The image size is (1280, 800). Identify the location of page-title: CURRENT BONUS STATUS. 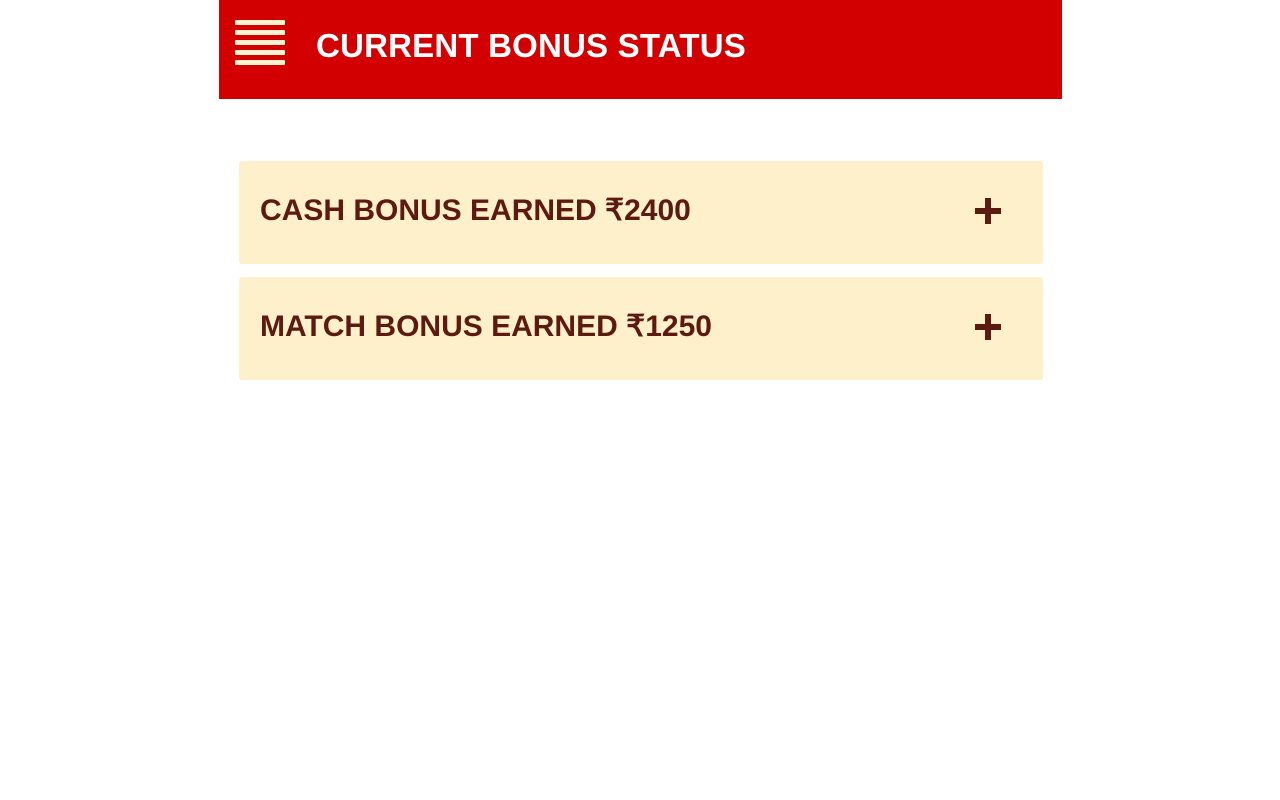
(531, 45).